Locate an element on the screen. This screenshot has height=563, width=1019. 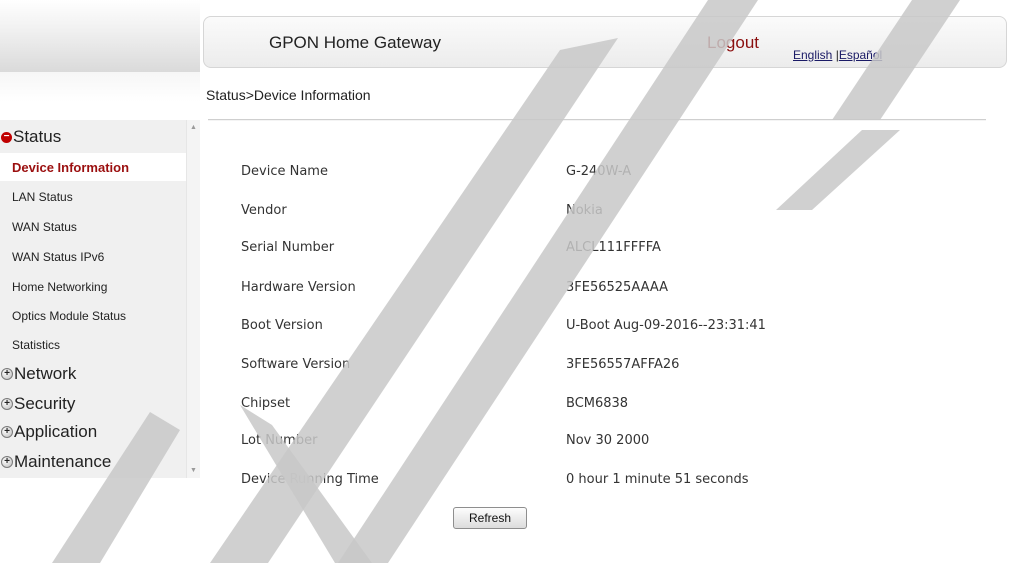
value-device-running-time: 0 hour 1 minute 51 seconds is located at coordinates (657, 479).